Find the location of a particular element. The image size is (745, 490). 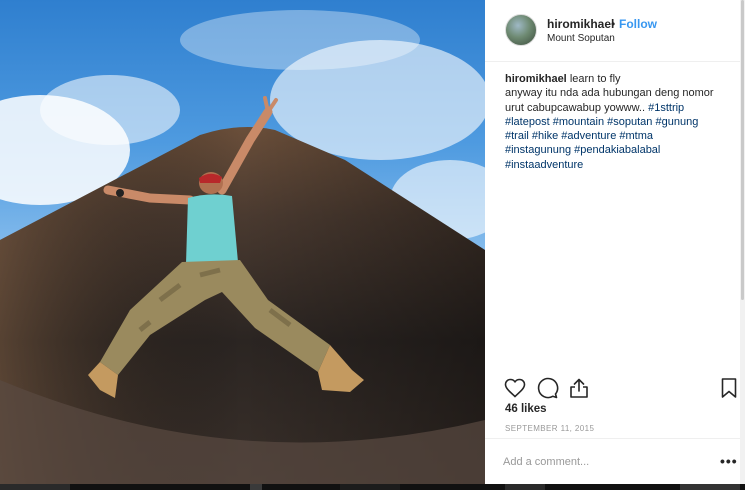

hashtag-link: #instagunung is located at coordinates (538, 150).